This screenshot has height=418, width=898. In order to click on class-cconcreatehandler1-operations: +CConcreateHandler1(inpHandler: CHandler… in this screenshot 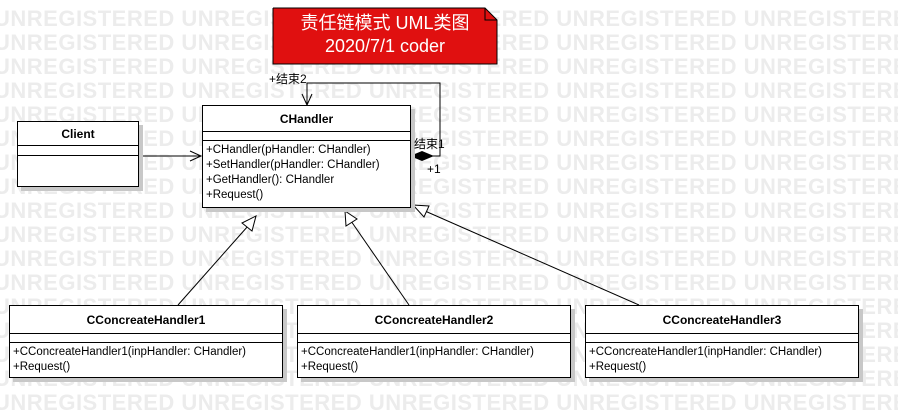, I will do `click(146, 359)`.